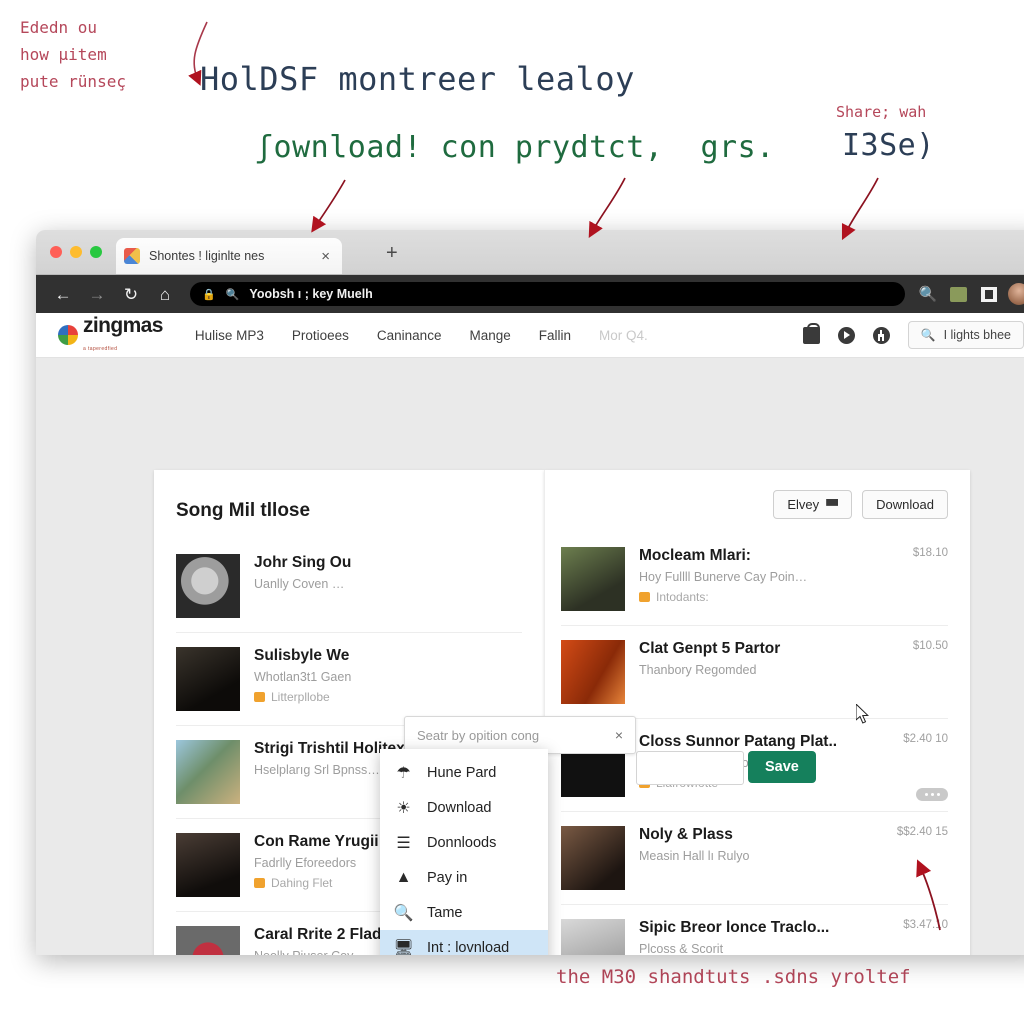  Describe the element at coordinates (392, 253) in the screenshot. I see `new-tab-button: +` at that location.